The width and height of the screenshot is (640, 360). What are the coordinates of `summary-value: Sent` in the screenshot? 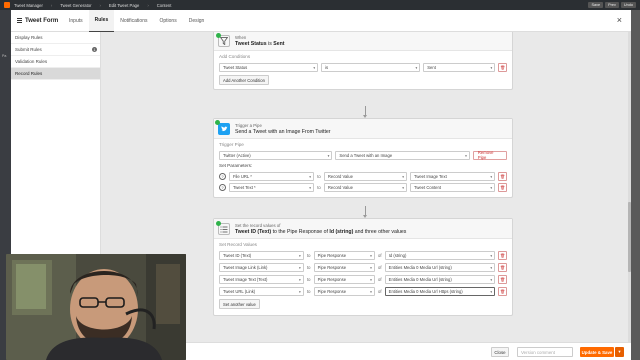 It's located at (279, 44).